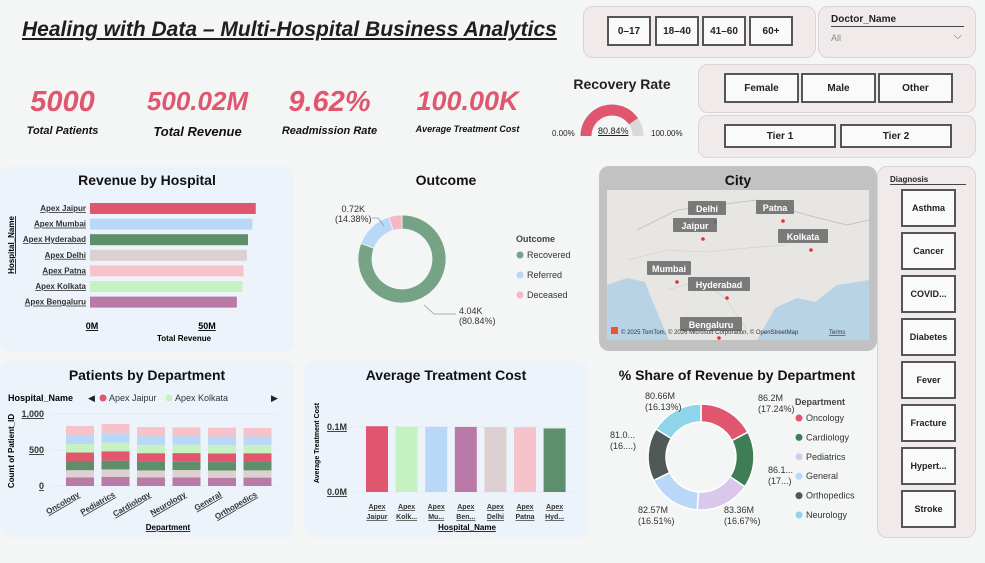 The image size is (985, 563). Describe the element at coordinates (707, 209) in the screenshot. I see `map-city-label: Delhi` at that location.